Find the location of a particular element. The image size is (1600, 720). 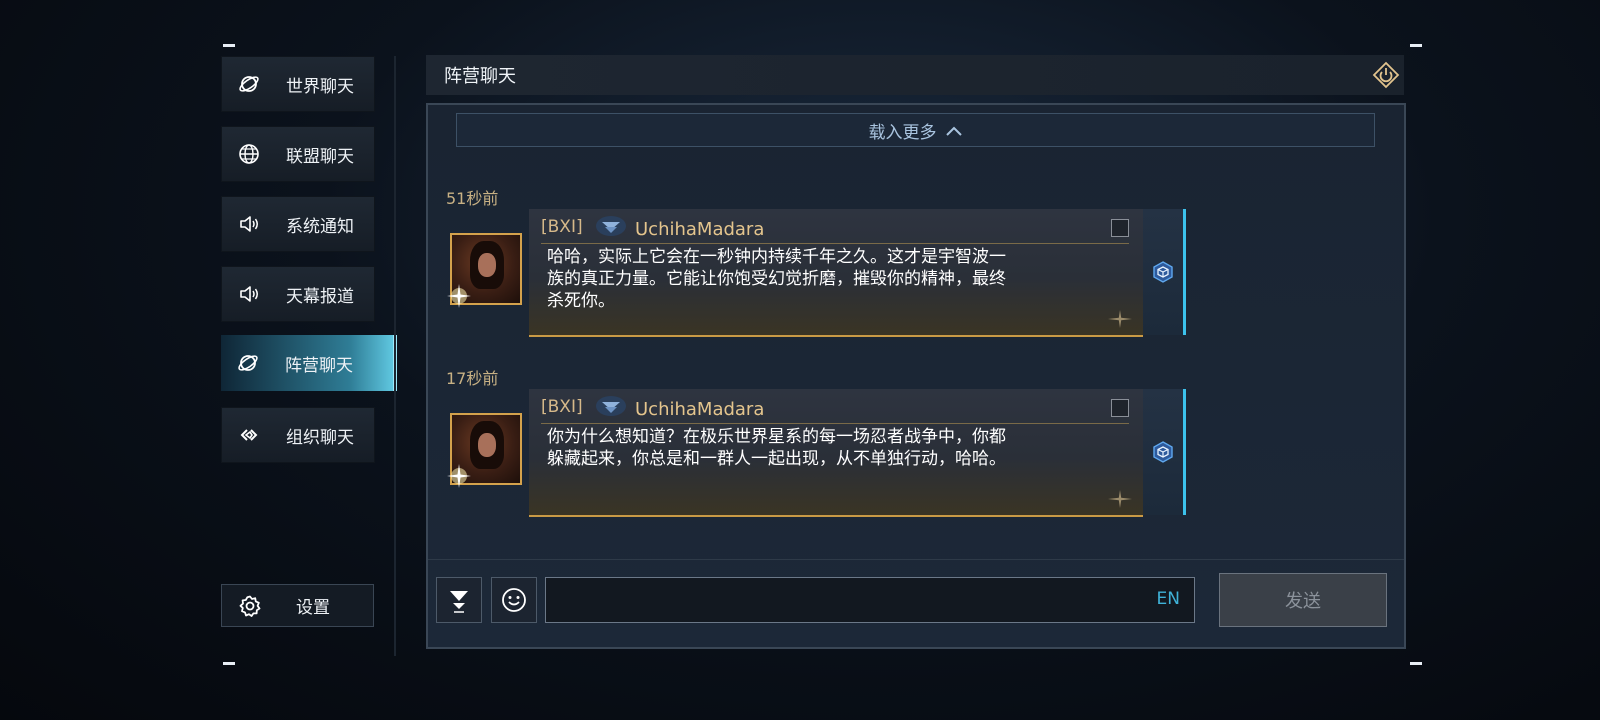

channel-sidebar: 世界聊天 联盟聊天 系统通知 天幕报道 阵营聊天 组织聊天 is located at coordinates (309, 346).